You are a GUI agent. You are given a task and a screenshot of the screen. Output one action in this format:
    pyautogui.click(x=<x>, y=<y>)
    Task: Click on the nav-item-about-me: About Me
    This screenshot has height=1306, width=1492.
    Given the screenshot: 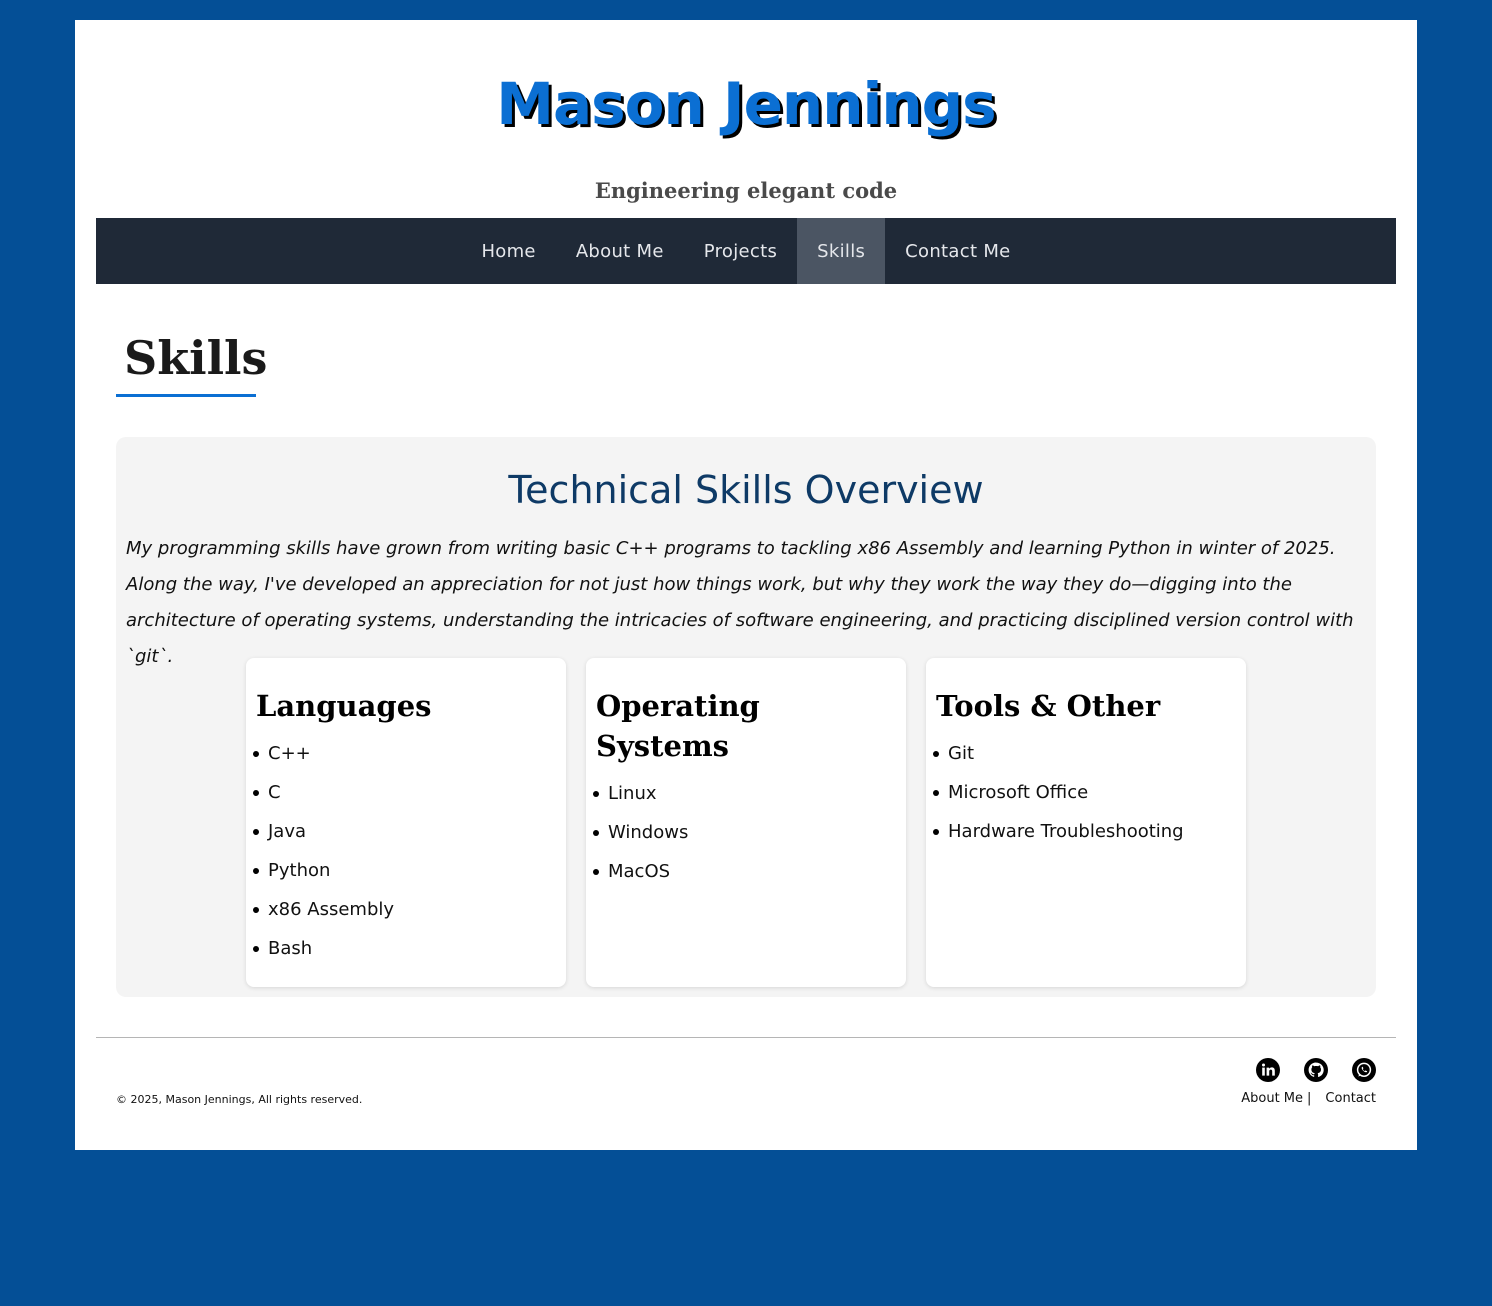 What is the action you would take?
    pyautogui.click(x=620, y=251)
    